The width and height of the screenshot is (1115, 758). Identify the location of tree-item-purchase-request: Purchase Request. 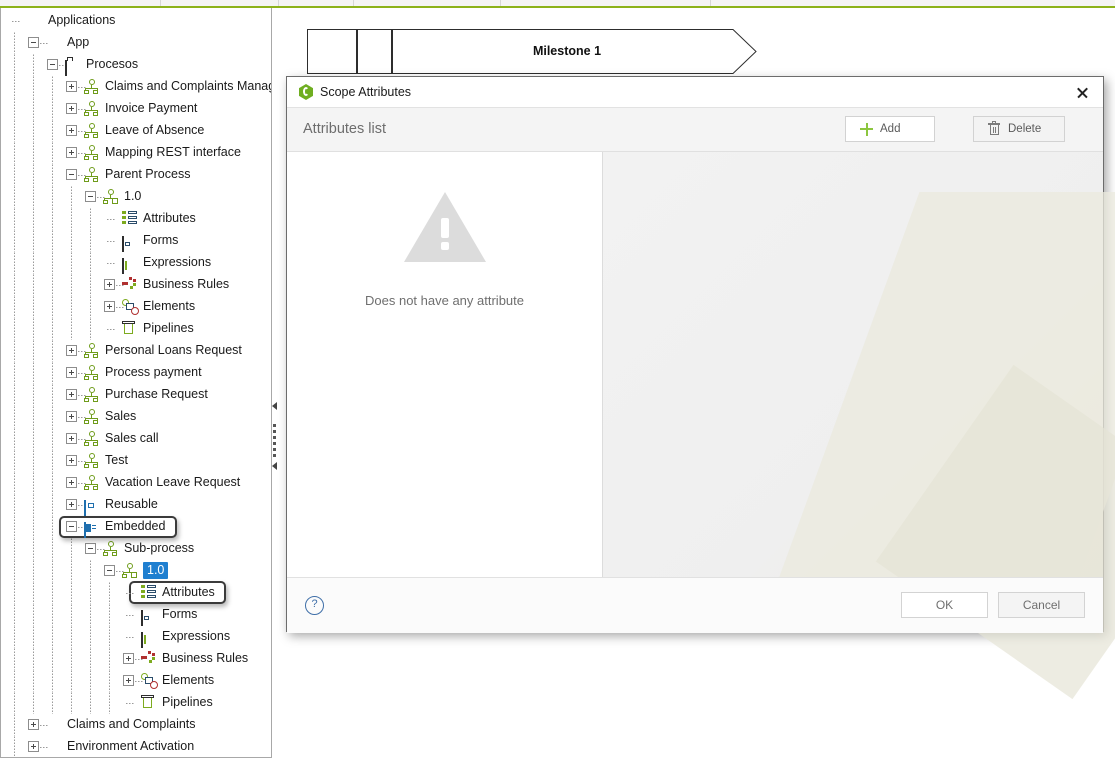
(136, 395).